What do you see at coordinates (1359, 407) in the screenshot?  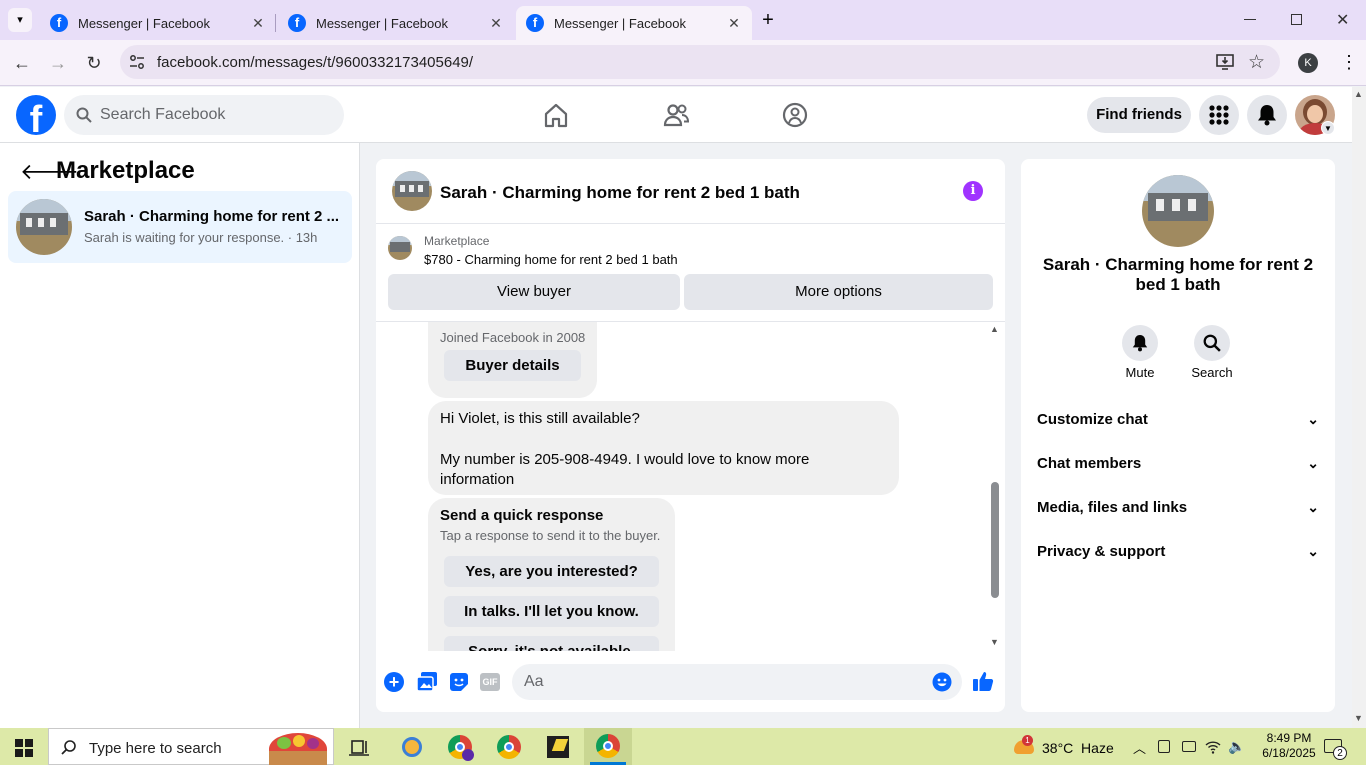 I see `page-scrollbar: ▲ ▼` at bounding box center [1359, 407].